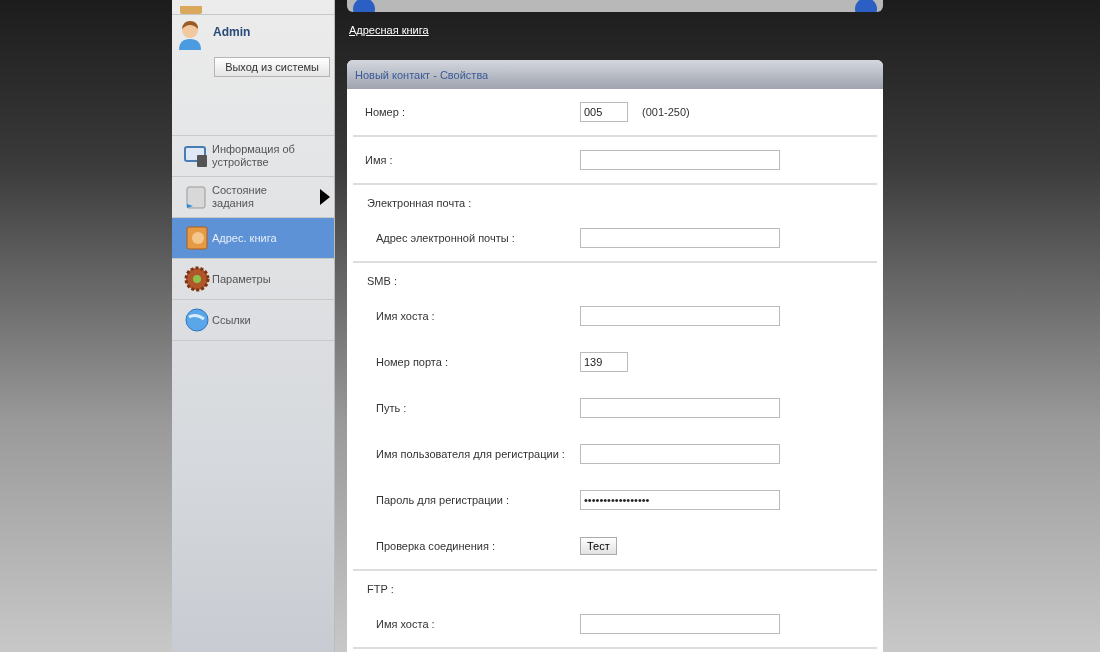  Describe the element at coordinates (471, 454) in the screenshot. I see `field-label: Имя пользователя для регистрации :` at that location.